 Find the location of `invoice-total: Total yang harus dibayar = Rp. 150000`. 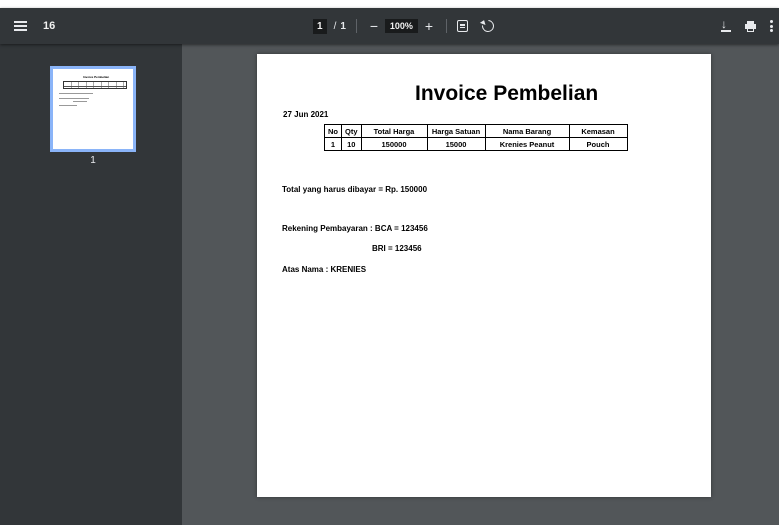

invoice-total: Total yang harus dibayar = Rp. 150000 is located at coordinates (355, 189).